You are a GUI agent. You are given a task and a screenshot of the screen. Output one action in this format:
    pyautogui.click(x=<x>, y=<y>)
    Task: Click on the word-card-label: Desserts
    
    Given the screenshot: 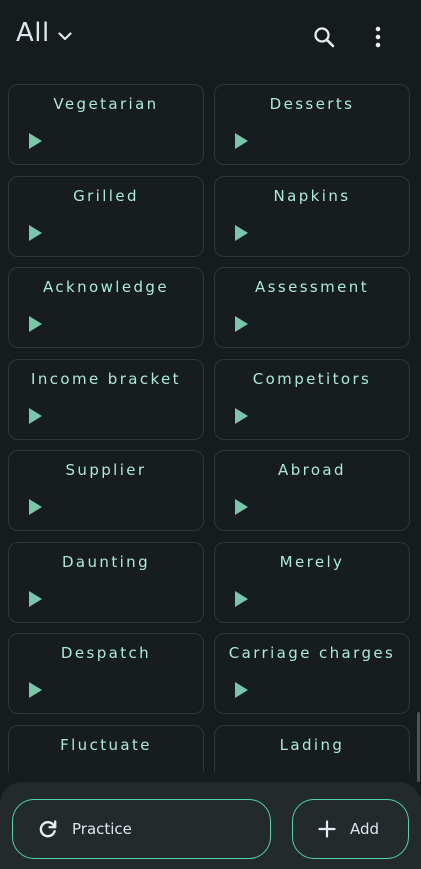 What is the action you would take?
    pyautogui.click(x=312, y=104)
    